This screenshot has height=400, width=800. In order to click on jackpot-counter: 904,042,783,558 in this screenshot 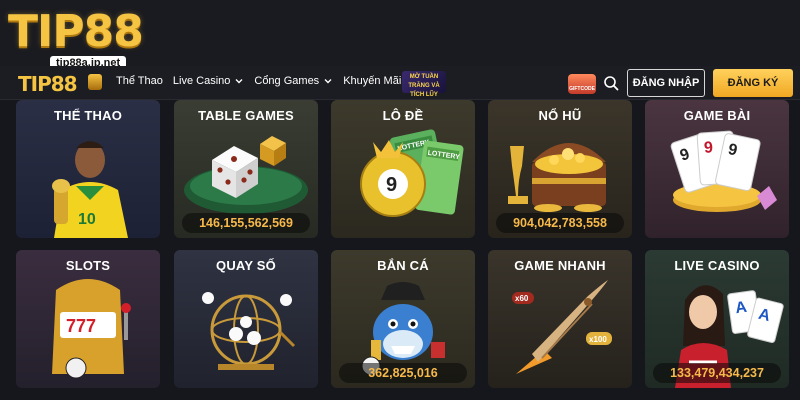, I will do `click(560, 223)`.